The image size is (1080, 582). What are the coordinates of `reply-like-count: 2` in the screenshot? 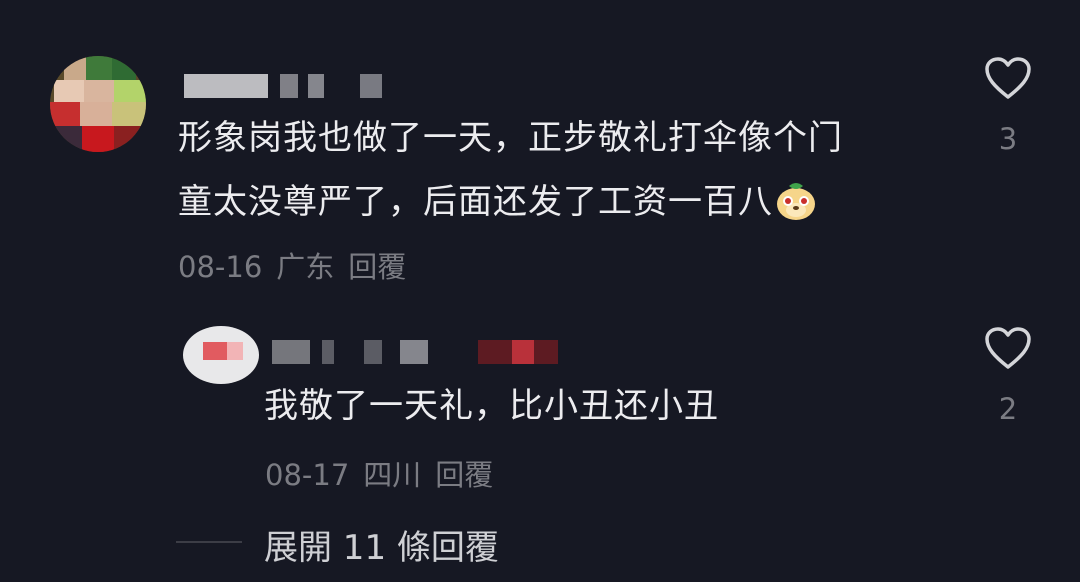 It's located at (1008, 409).